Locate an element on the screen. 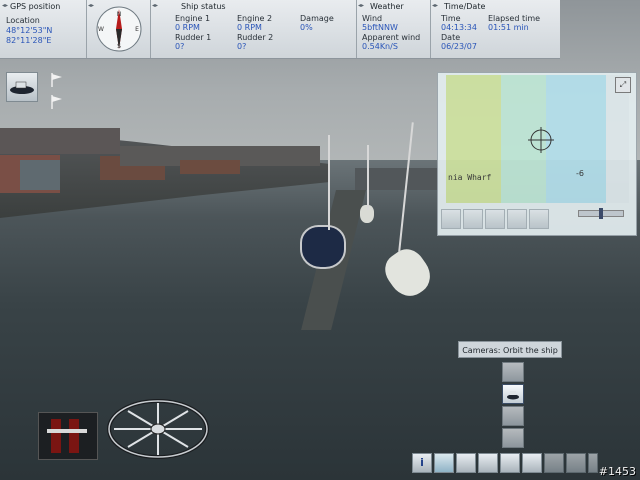 This screenshot has height=480, width=640. panel-title: Ship status is located at coordinates (203, 6).